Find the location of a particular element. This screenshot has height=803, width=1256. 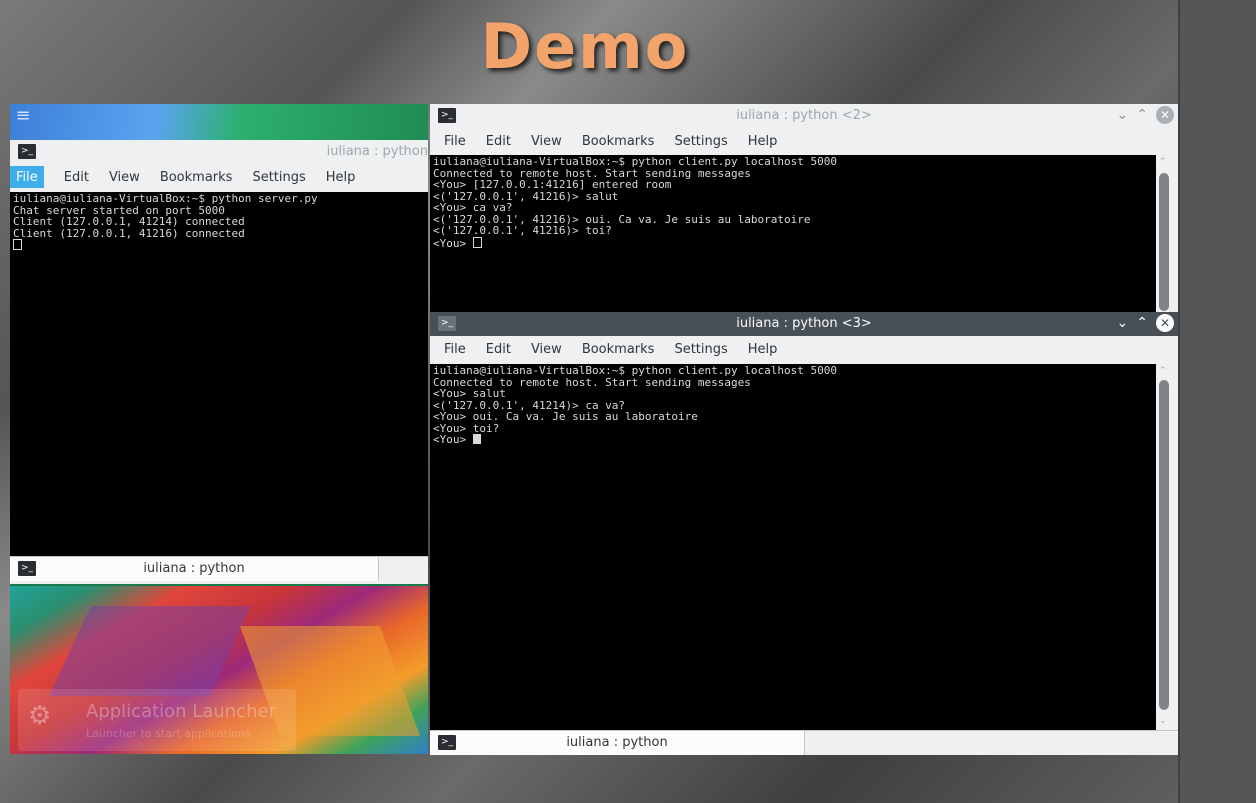

server-tab: >_ iuliana : python is located at coordinates (194, 569).